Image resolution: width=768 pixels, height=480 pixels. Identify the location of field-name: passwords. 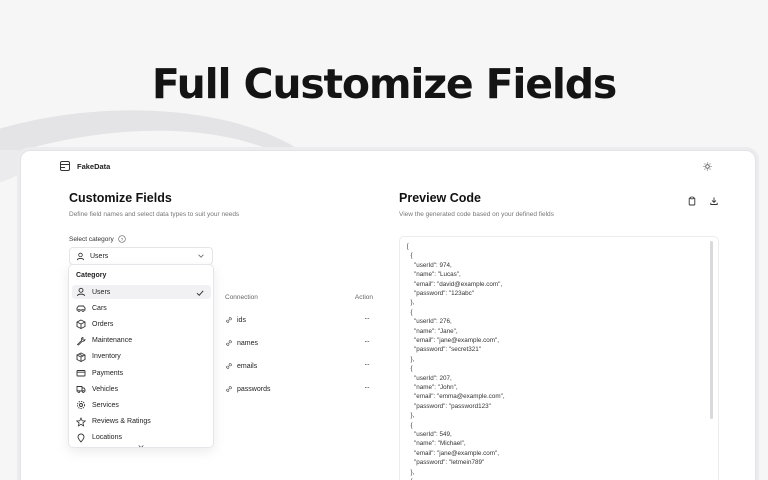
(254, 389).